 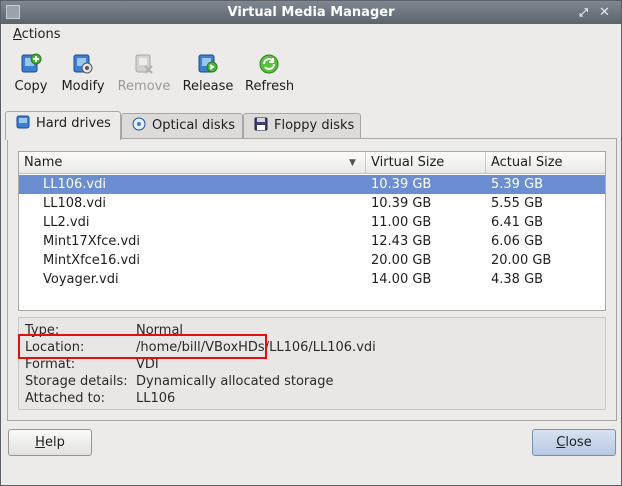 I want to click on modify-icon, so click(x=83, y=64).